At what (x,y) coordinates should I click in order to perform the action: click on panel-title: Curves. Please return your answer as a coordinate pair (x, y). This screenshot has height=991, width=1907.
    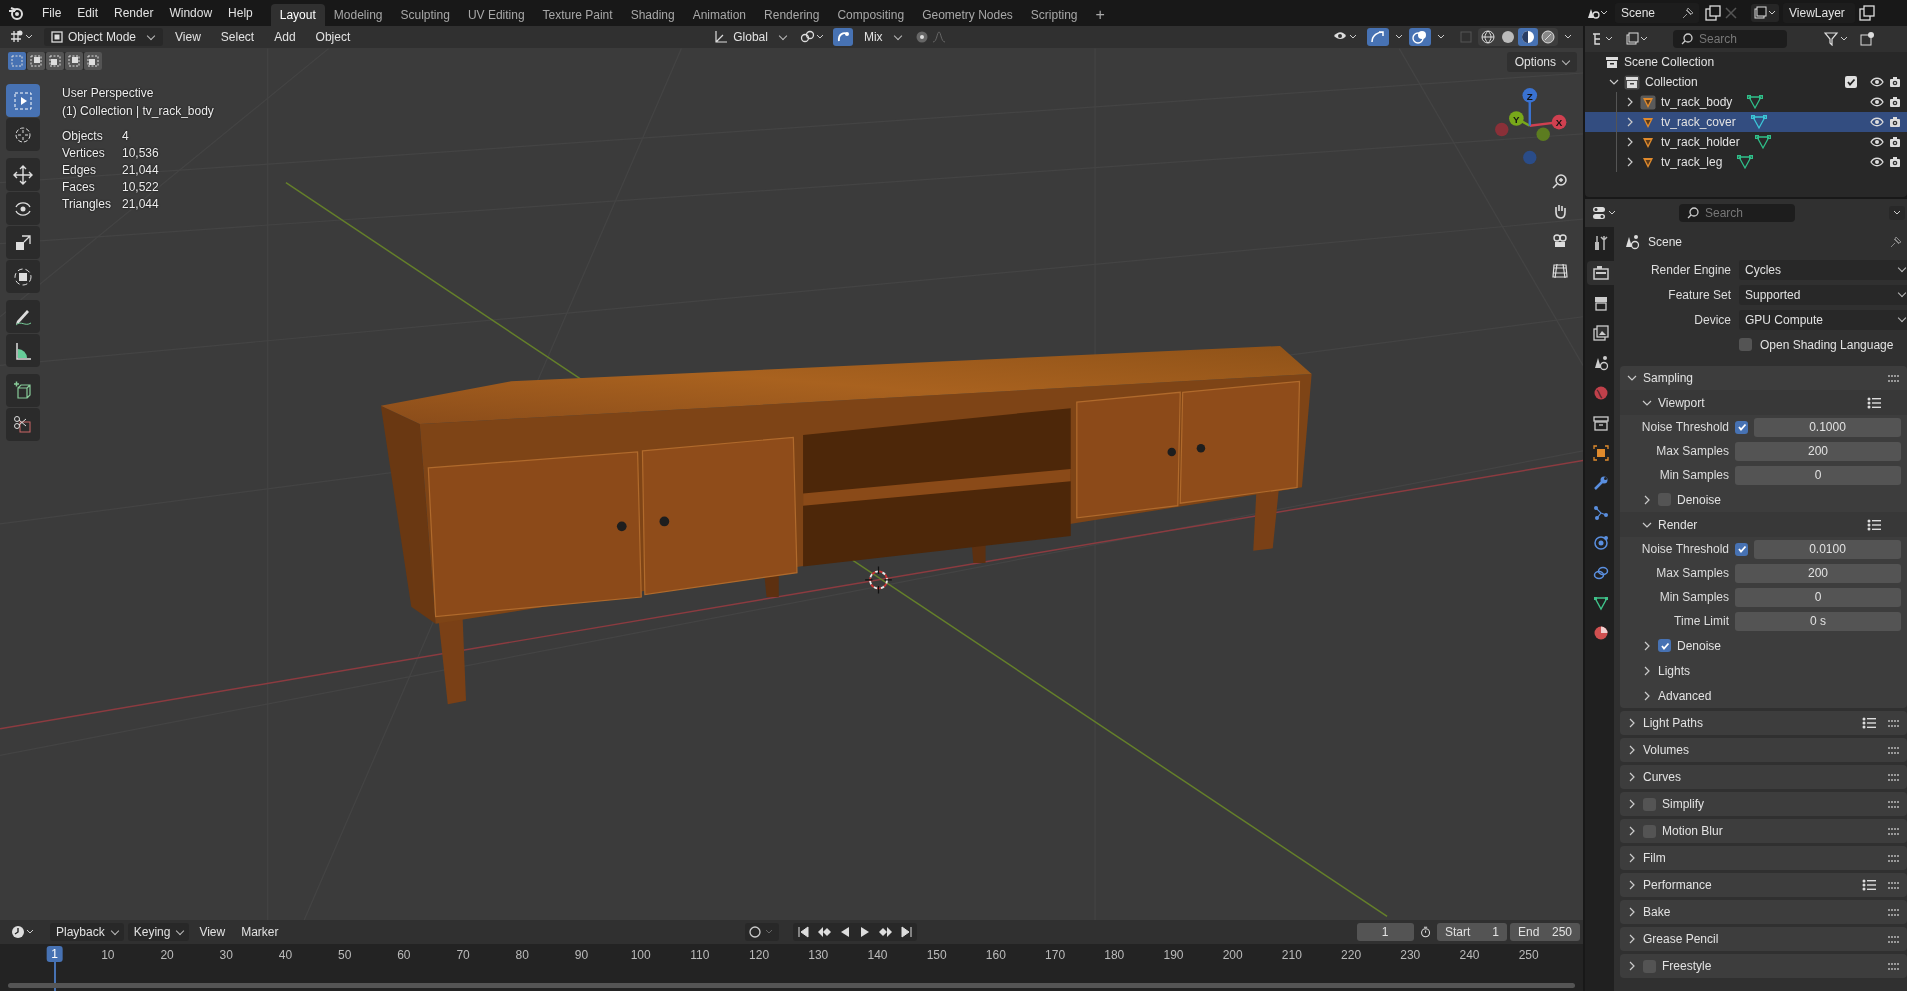
    Looking at the image, I should click on (1662, 777).